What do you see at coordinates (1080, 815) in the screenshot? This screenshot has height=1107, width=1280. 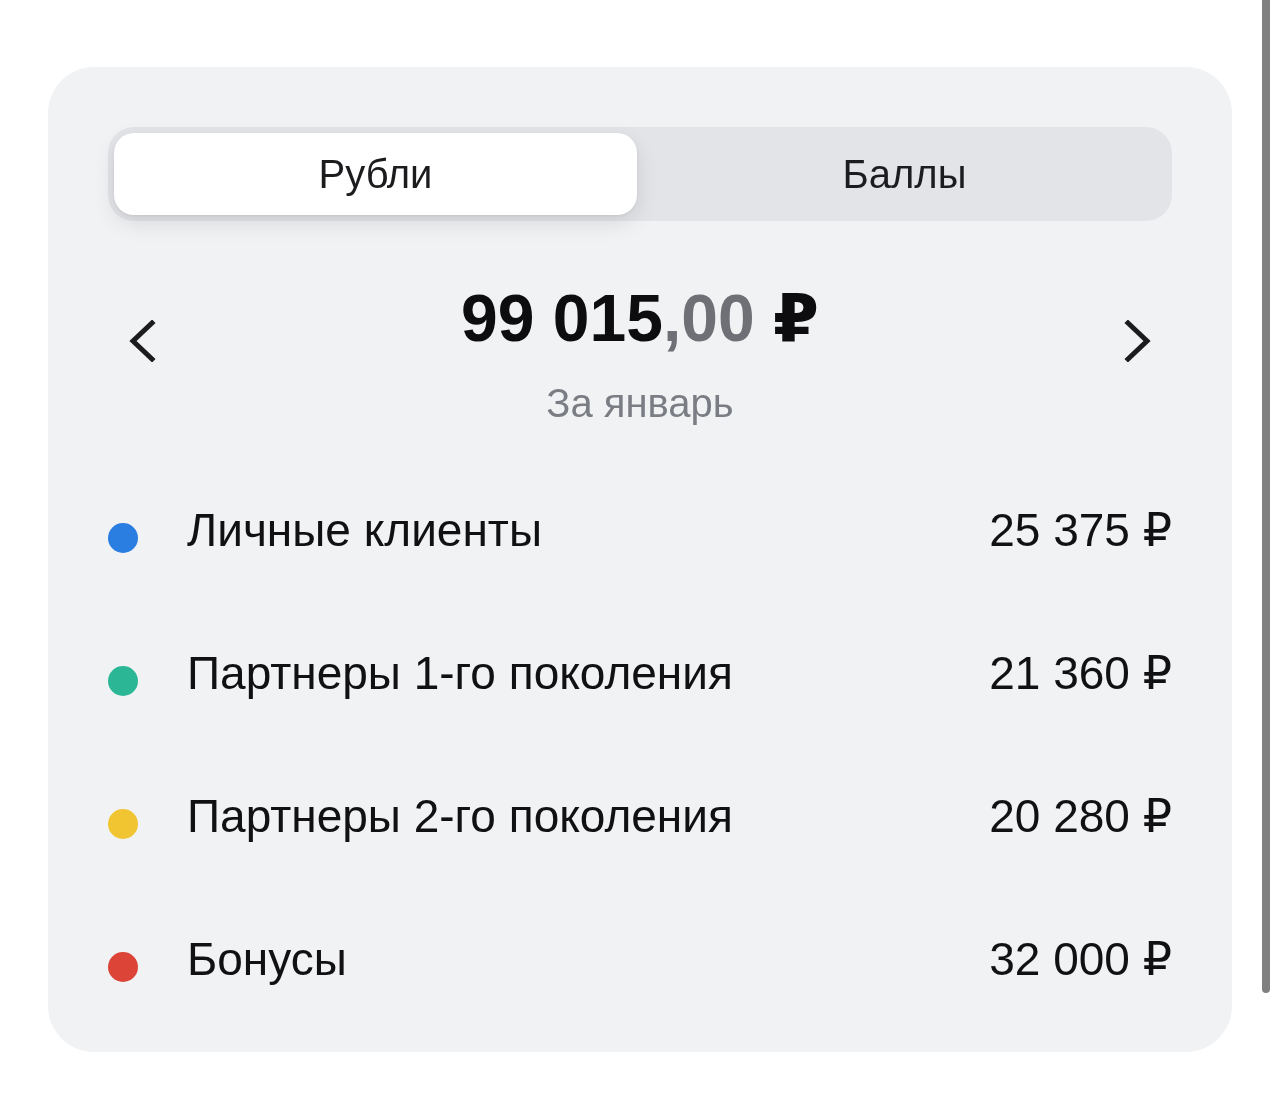 I see `category-amount: 20 280 ₽` at bounding box center [1080, 815].